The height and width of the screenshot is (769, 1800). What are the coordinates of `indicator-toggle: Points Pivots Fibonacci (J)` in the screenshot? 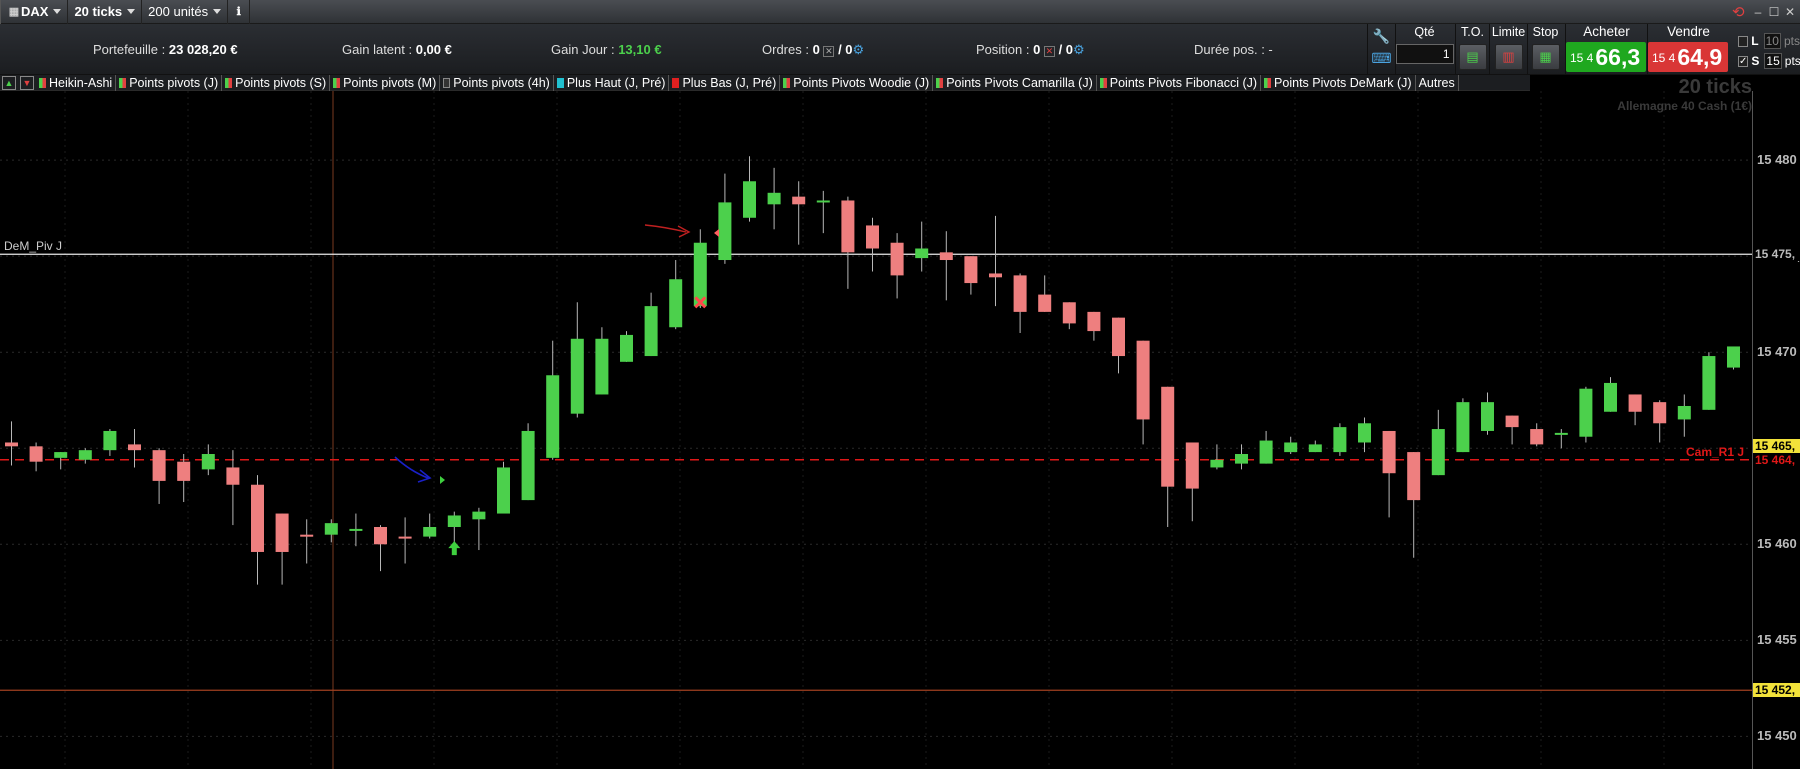 It's located at (1179, 82).